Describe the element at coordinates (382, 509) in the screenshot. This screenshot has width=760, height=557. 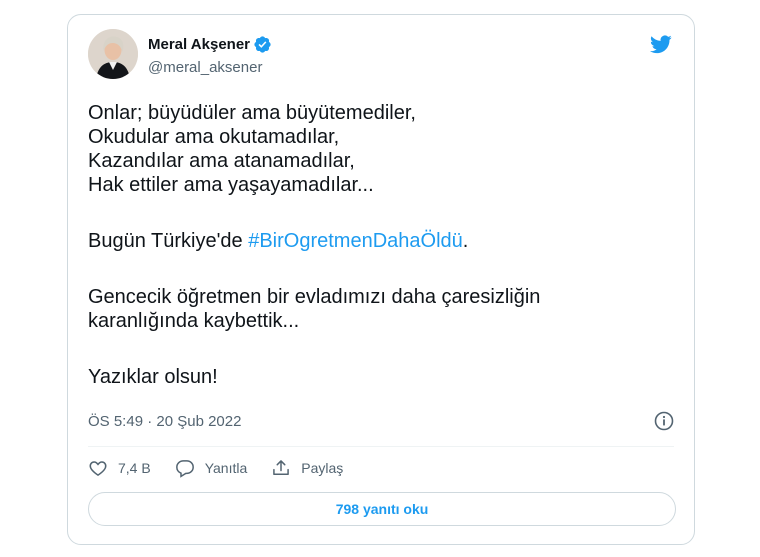
I see `read-replies-button: 798 yanıtı oku` at that location.